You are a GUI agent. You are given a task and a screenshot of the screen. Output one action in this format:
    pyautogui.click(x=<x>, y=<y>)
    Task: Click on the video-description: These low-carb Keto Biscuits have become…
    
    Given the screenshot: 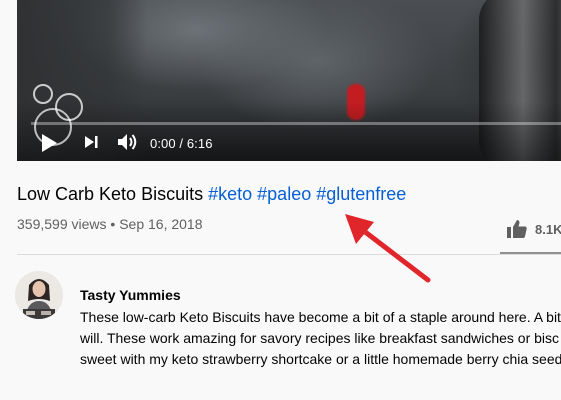 What is the action you would take?
    pyautogui.click(x=320, y=338)
    